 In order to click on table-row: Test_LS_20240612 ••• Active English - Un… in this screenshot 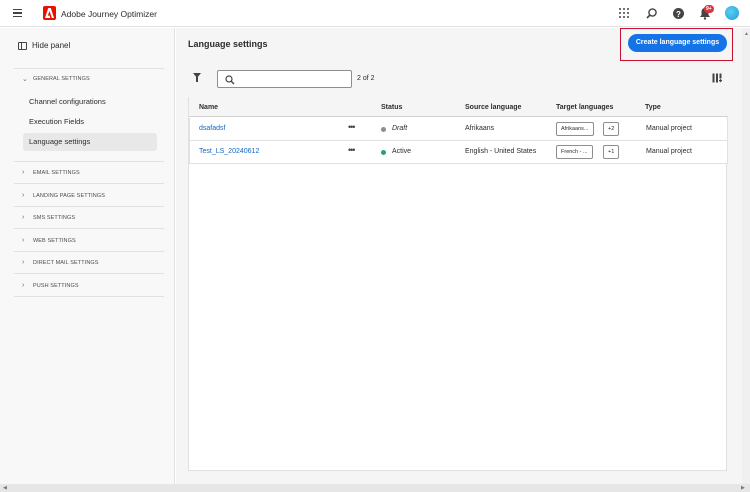, I will do `click(458, 152)`.